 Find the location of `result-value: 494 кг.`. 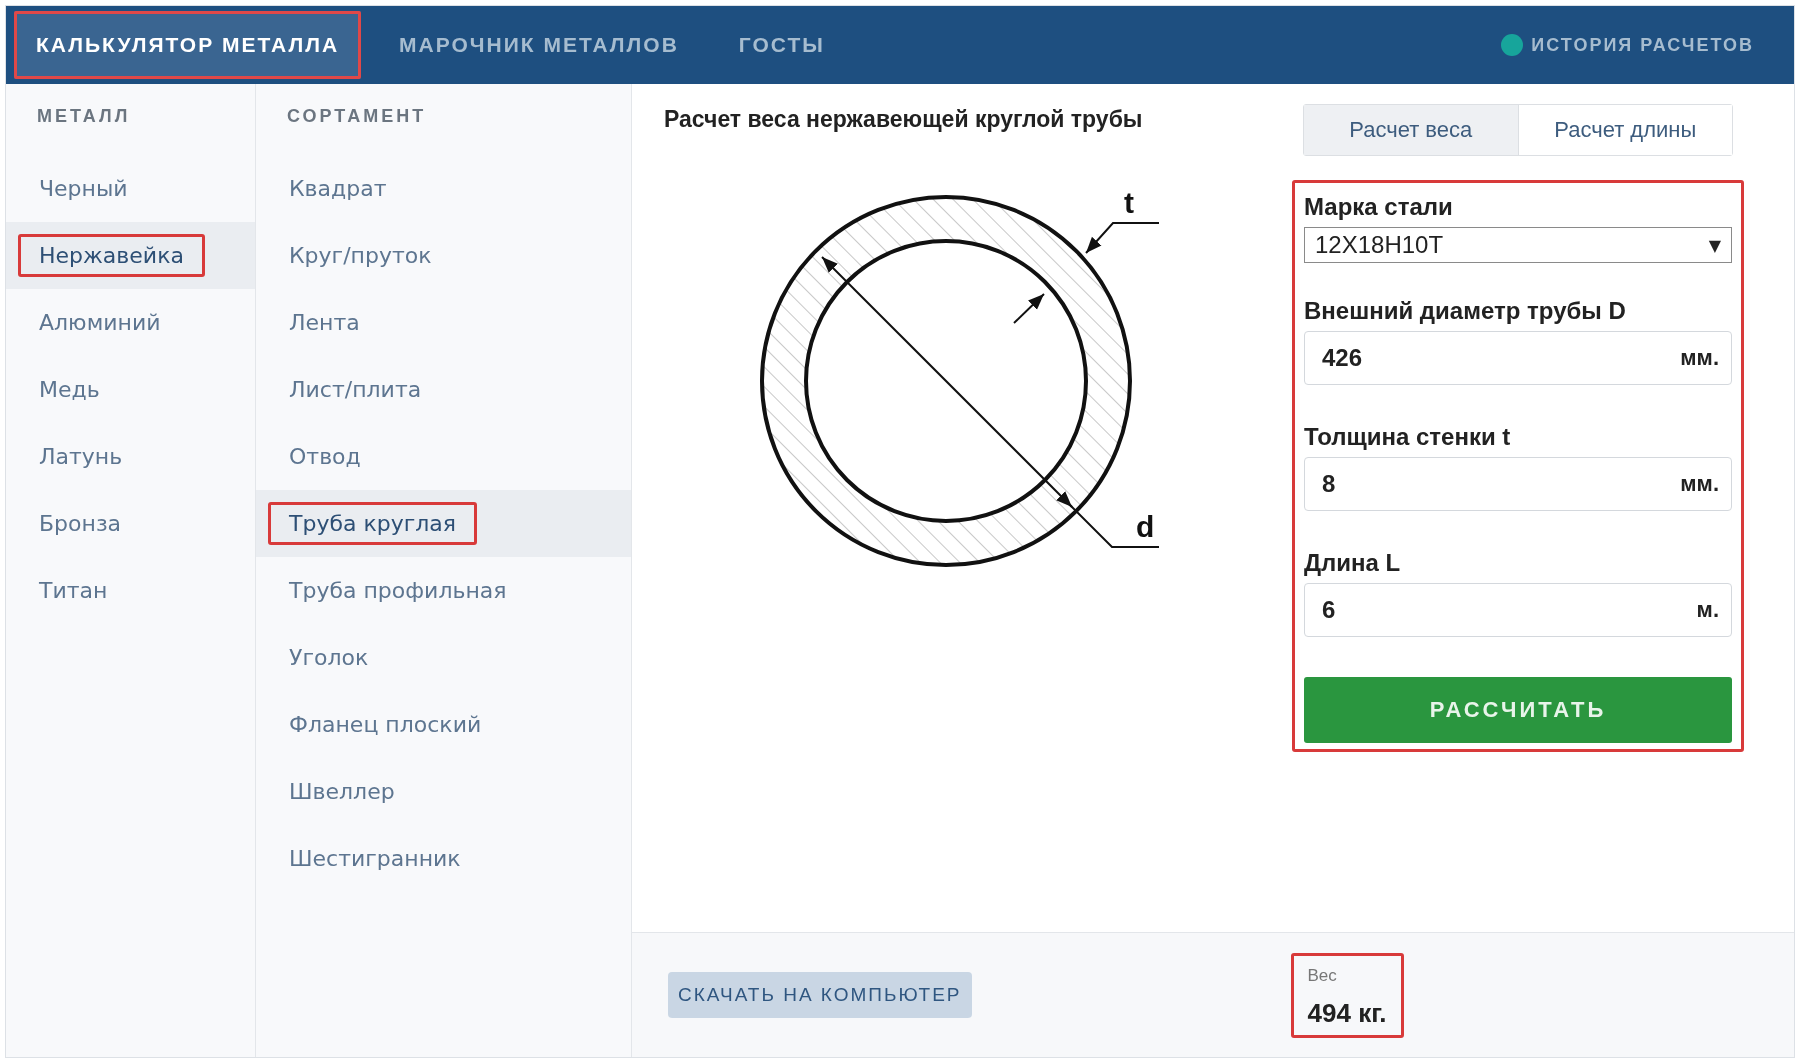

result-value: 494 кг. is located at coordinates (1347, 1013).